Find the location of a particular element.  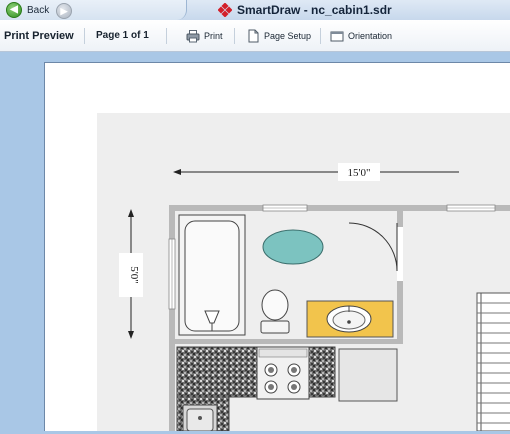

width-dimension: 15'0" is located at coordinates (316, 172).